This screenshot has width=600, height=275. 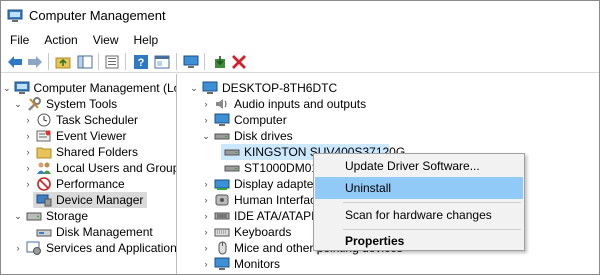 What do you see at coordinates (82, 104) in the screenshot?
I see `tree-item-label: System Tools` at bounding box center [82, 104].